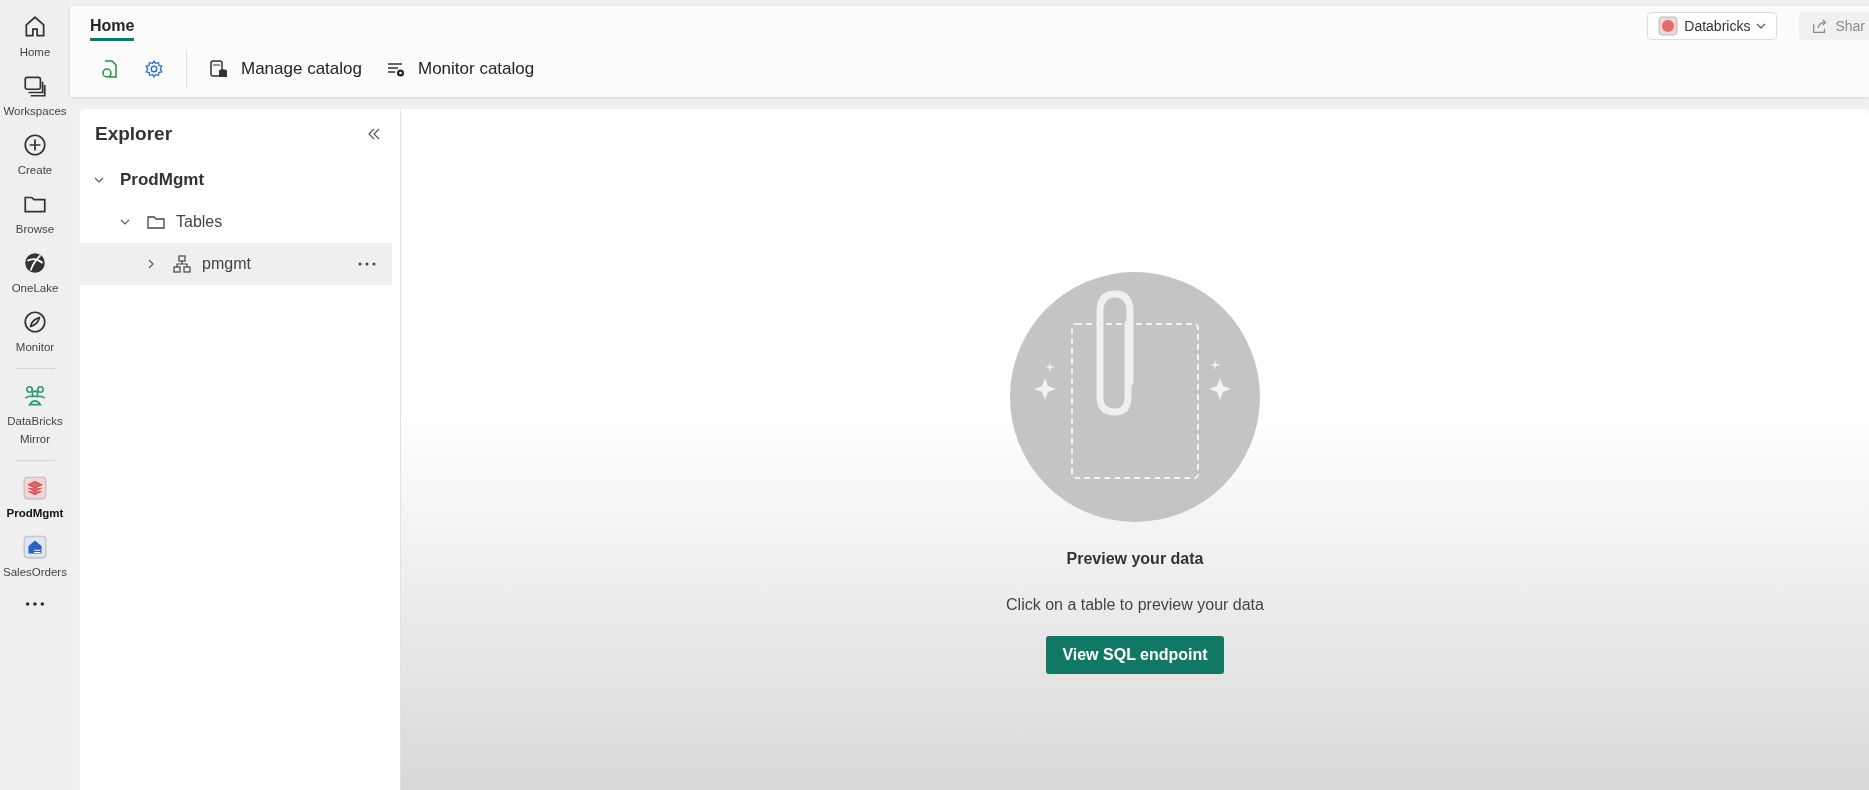 Image resolution: width=1869 pixels, height=790 pixels. What do you see at coordinates (35, 277) in the screenshot?
I see `nav-item: OneLake` at bounding box center [35, 277].